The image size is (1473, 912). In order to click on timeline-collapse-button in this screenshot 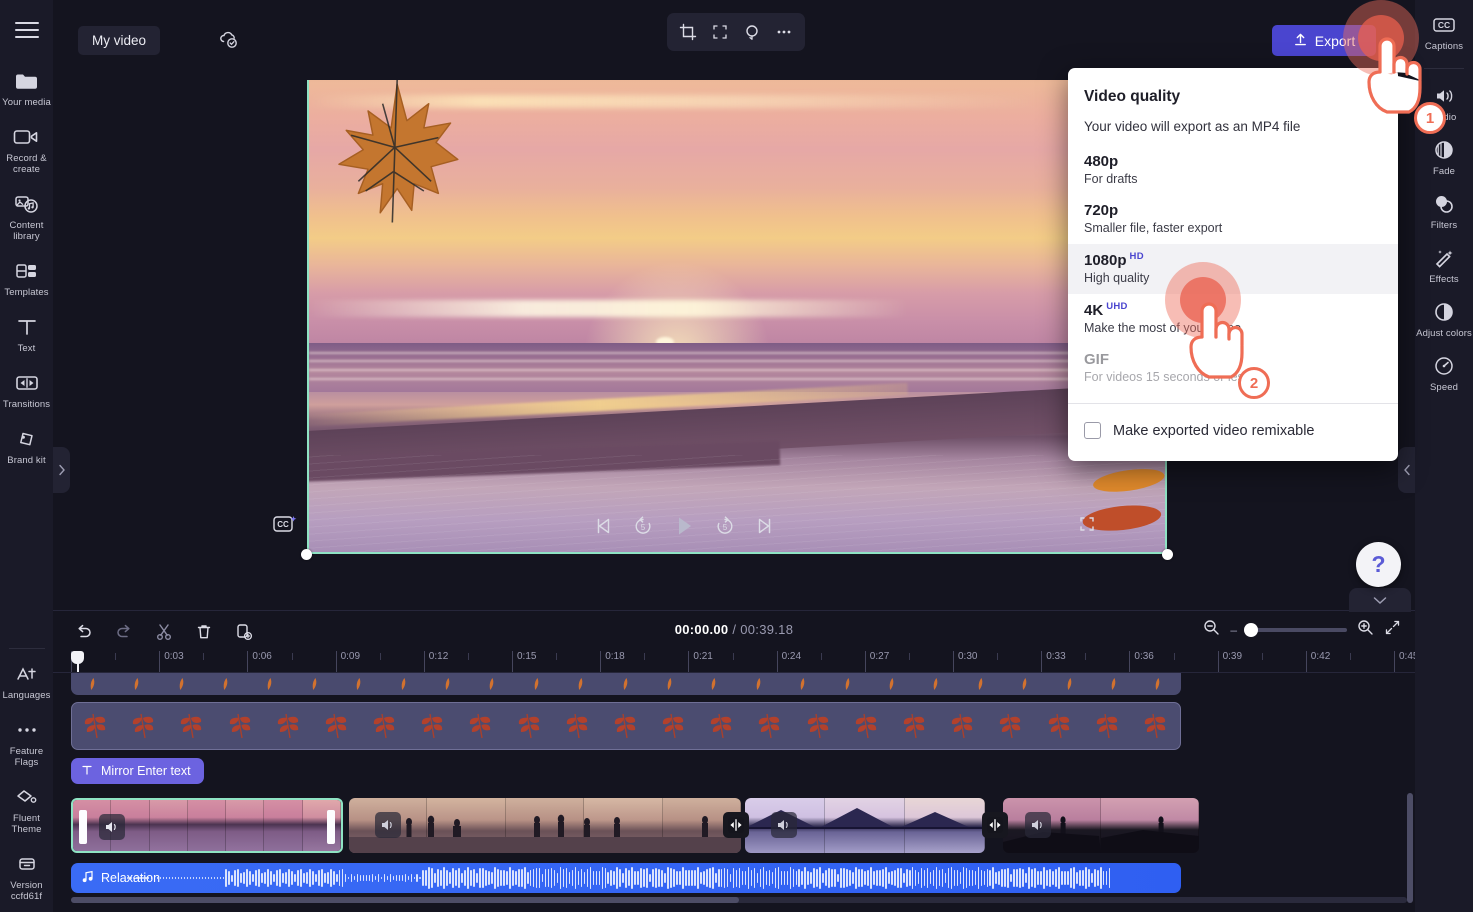, I will do `click(1380, 600)`.